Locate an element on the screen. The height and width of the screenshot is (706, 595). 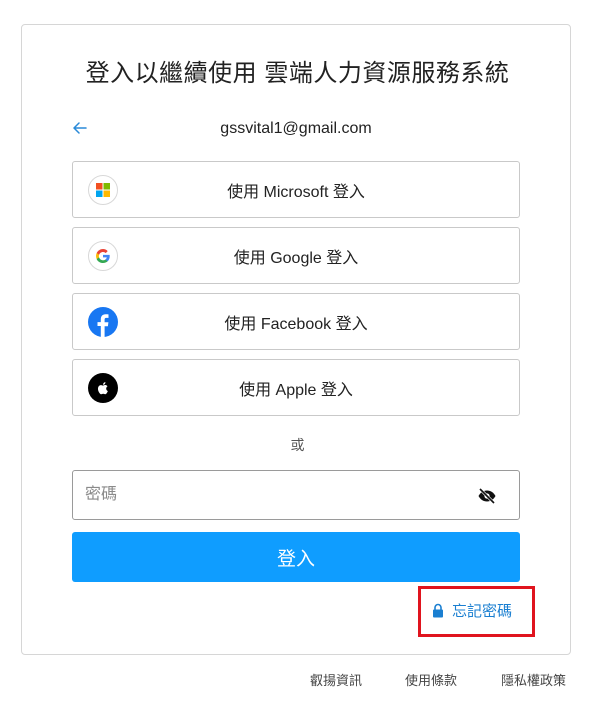
apple-login-label: 使用 Apple 登入 is located at coordinates (296, 390).